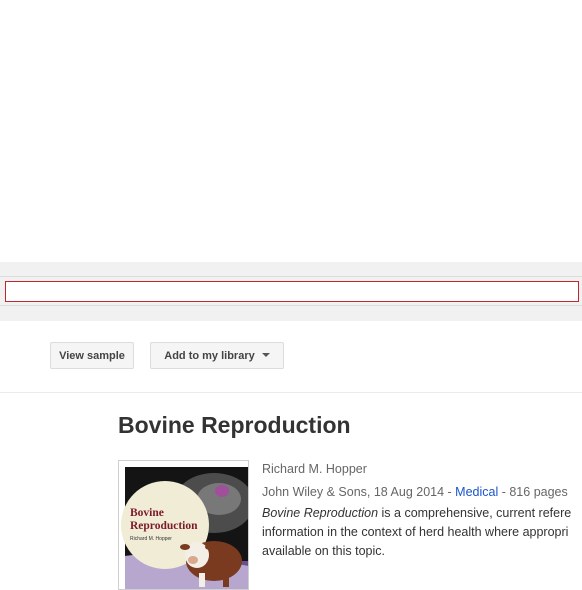 Image resolution: width=582 pixels, height=590 pixels. Describe the element at coordinates (265, 354) in the screenshot. I see `caret-down-icon` at that location.